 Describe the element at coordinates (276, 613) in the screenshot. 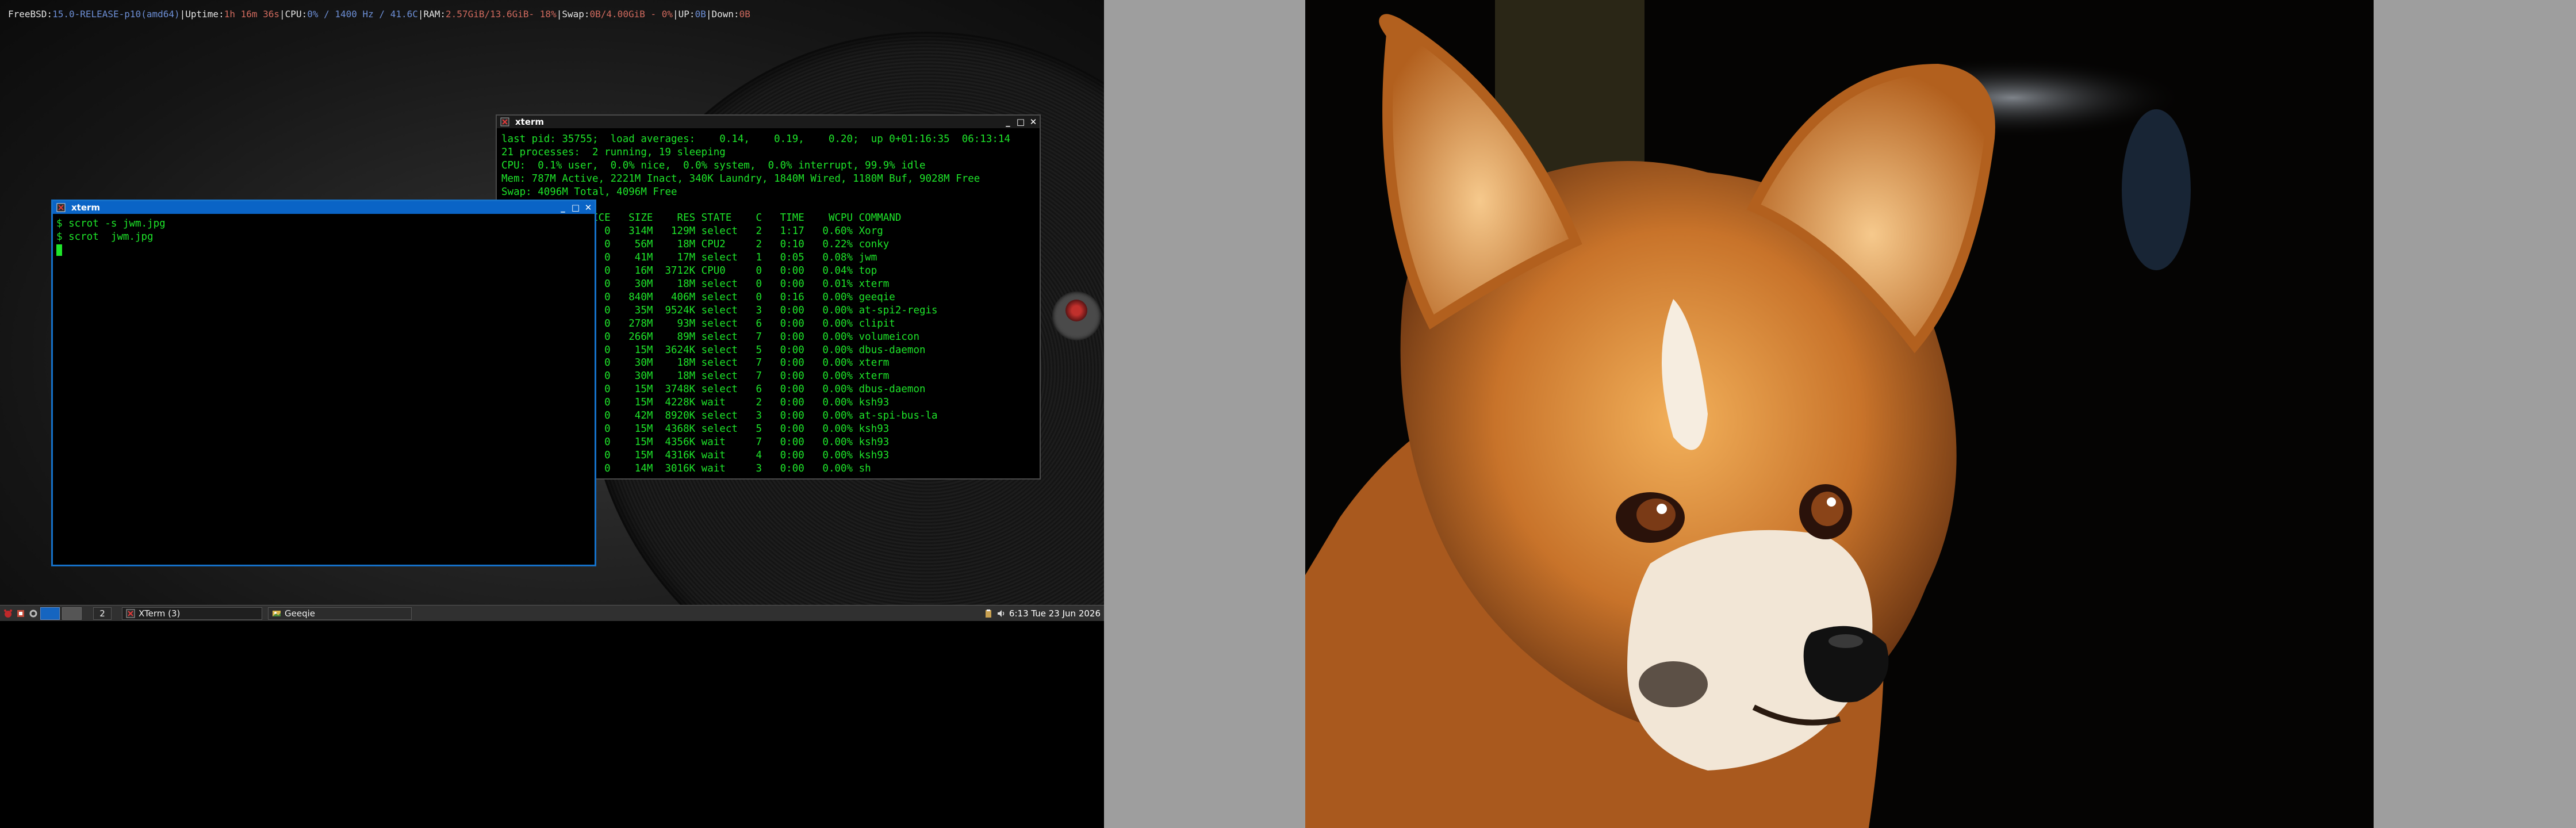

I see `geeqie-icon` at that location.